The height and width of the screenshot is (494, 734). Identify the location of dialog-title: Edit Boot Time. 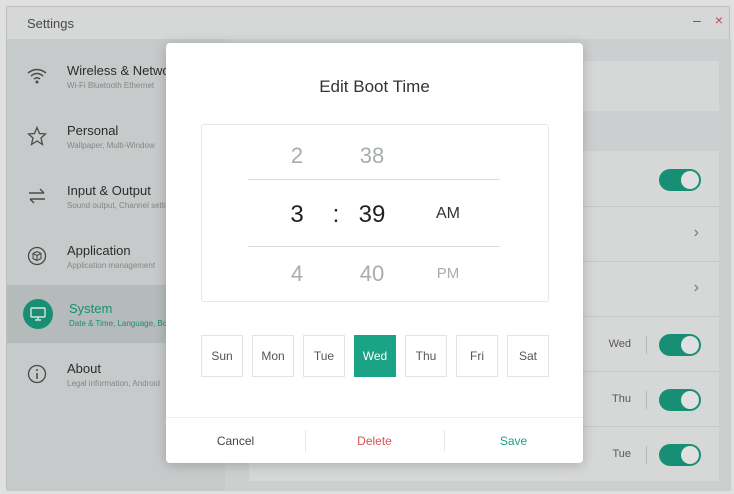
(374, 86).